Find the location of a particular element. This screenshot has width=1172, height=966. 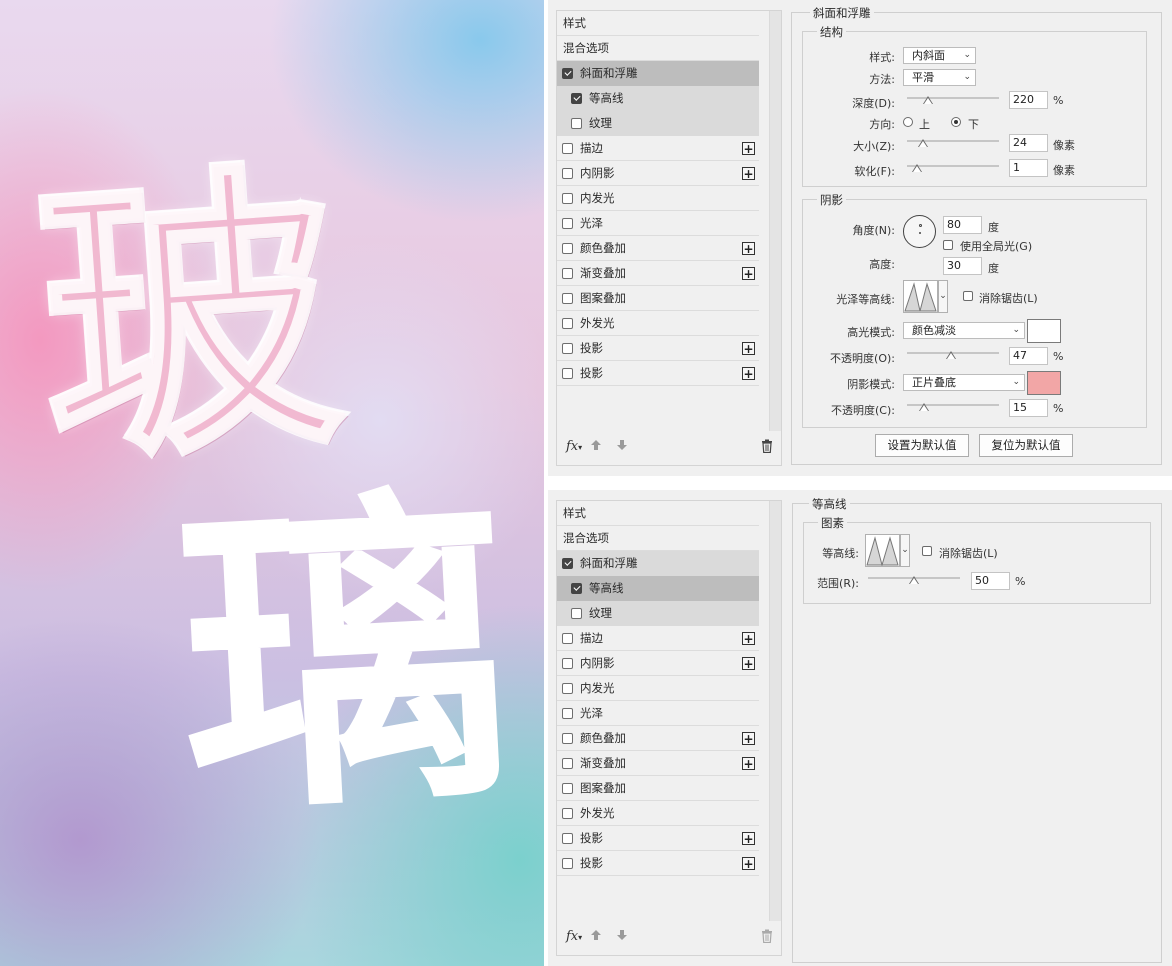

size-input: 24 is located at coordinates (1028, 143).